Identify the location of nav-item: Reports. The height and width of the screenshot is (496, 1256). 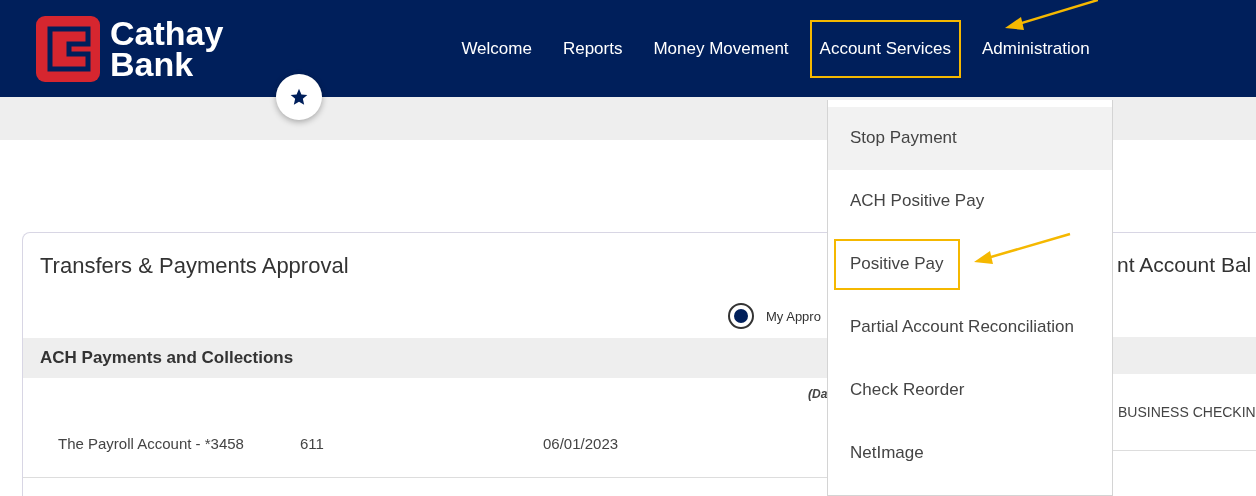
(592, 48).